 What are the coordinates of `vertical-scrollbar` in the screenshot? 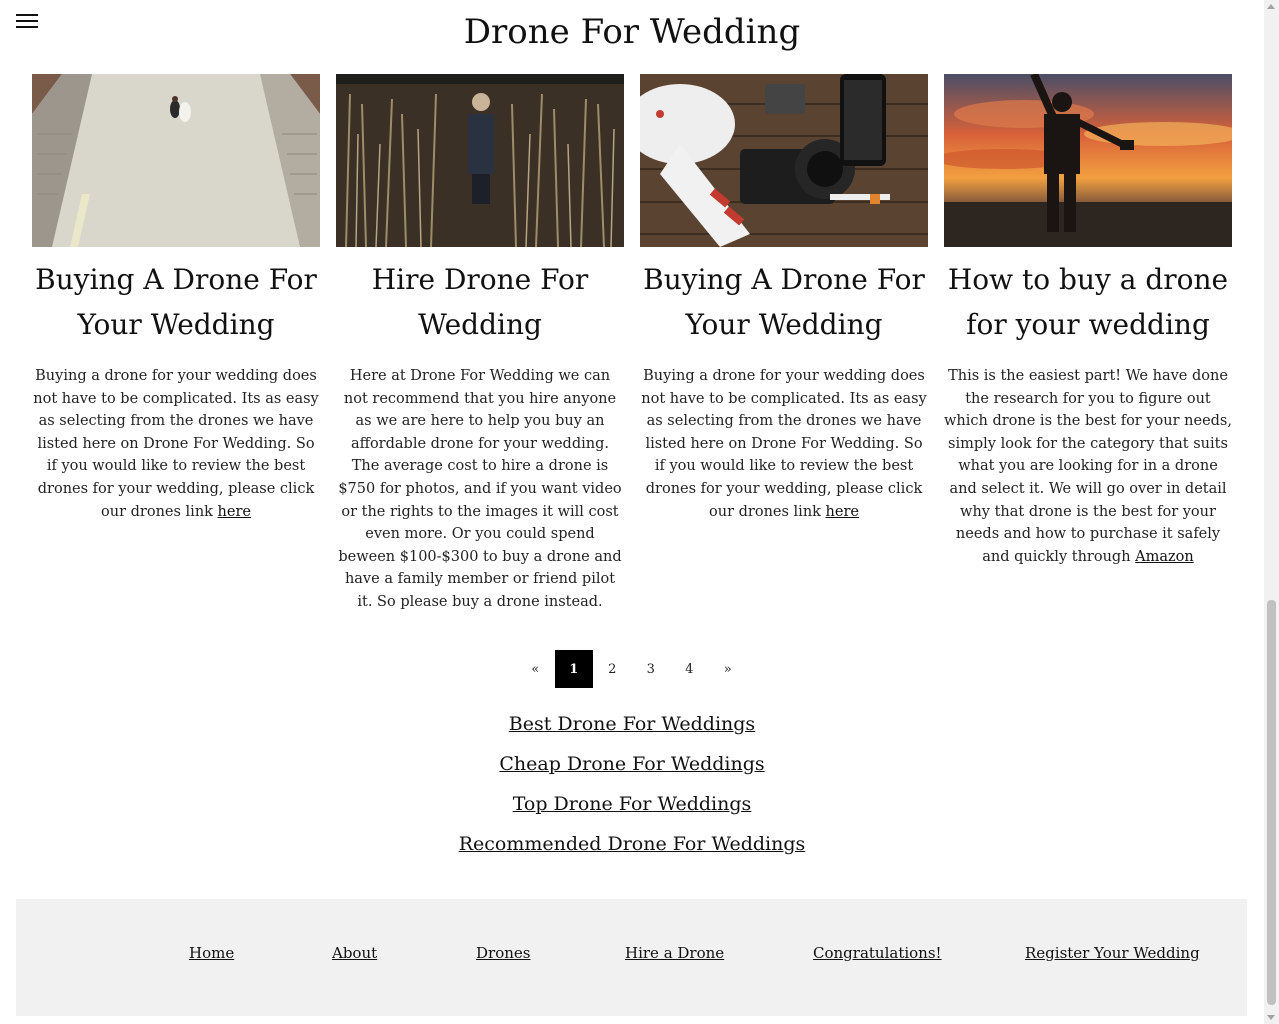 It's located at (1271, 512).